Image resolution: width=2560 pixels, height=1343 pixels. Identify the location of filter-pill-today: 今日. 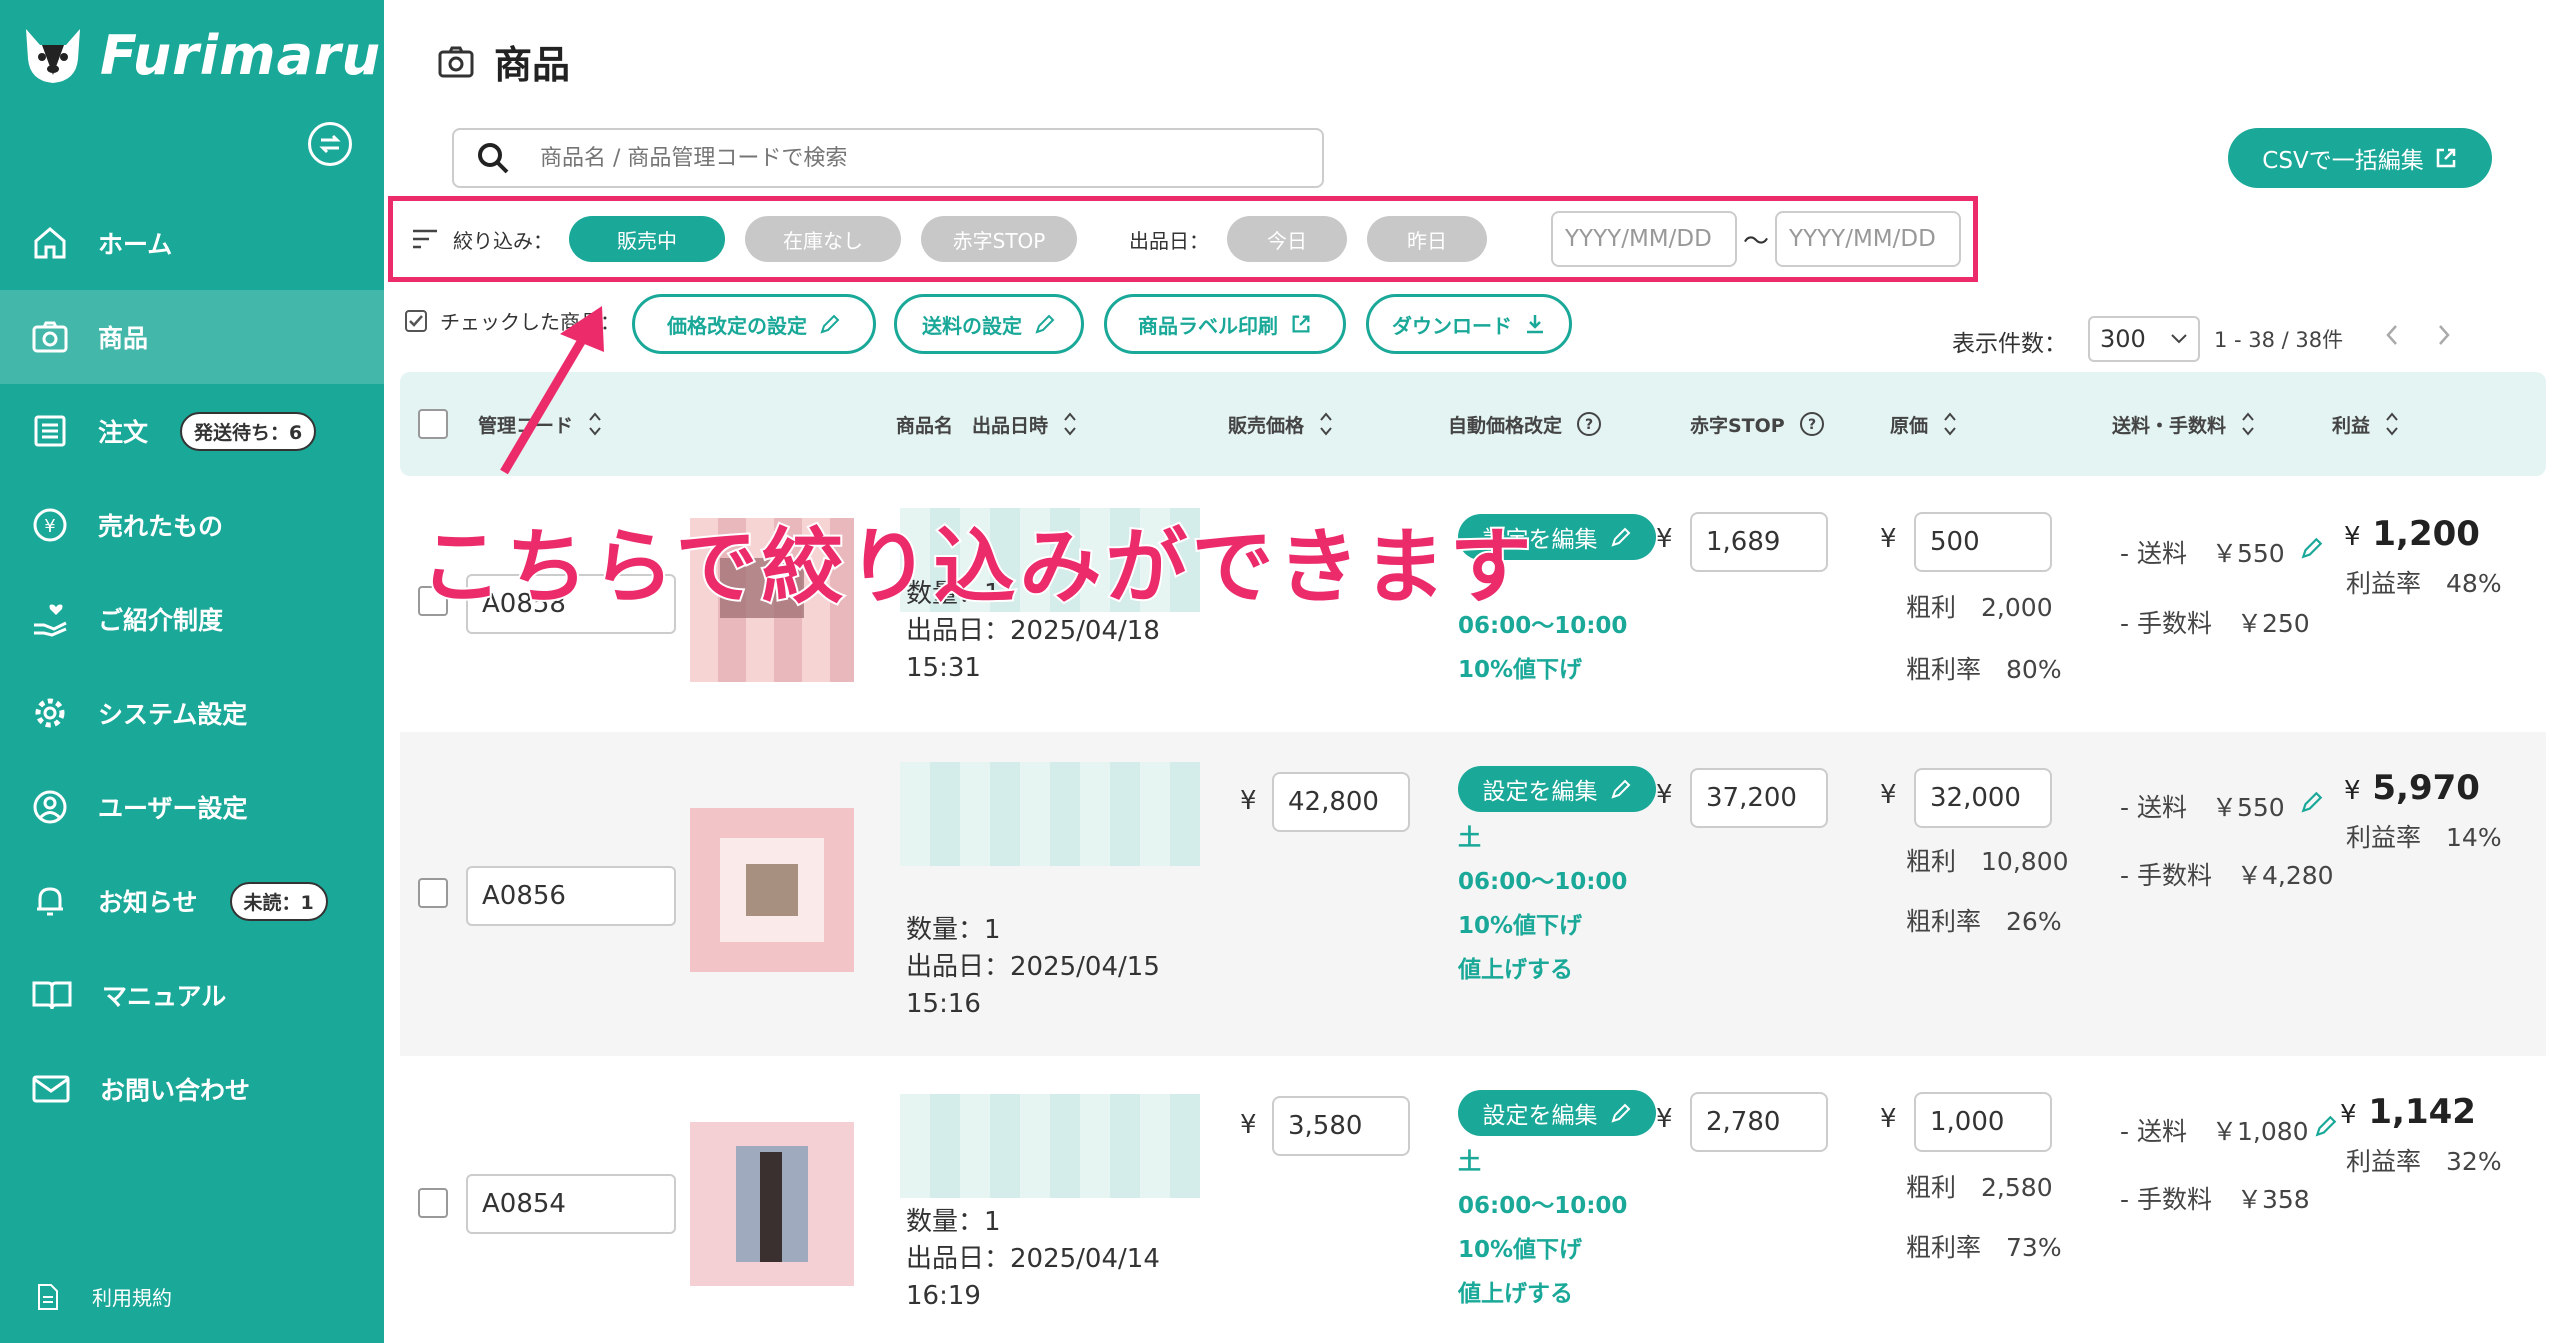
(1287, 239).